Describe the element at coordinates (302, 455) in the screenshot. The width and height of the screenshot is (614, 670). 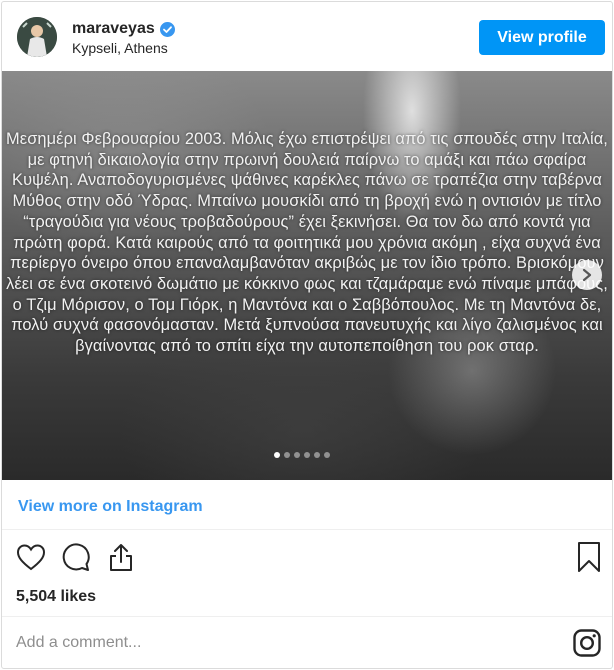
I see `carousel-indicator` at that location.